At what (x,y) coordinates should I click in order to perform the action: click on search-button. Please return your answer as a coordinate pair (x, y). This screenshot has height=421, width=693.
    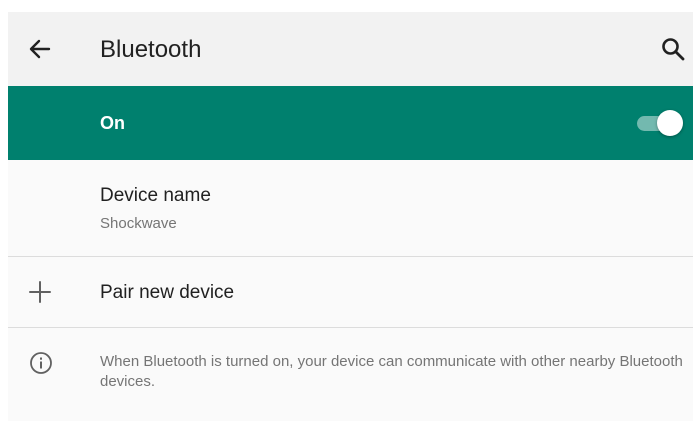
    Looking at the image, I should click on (673, 49).